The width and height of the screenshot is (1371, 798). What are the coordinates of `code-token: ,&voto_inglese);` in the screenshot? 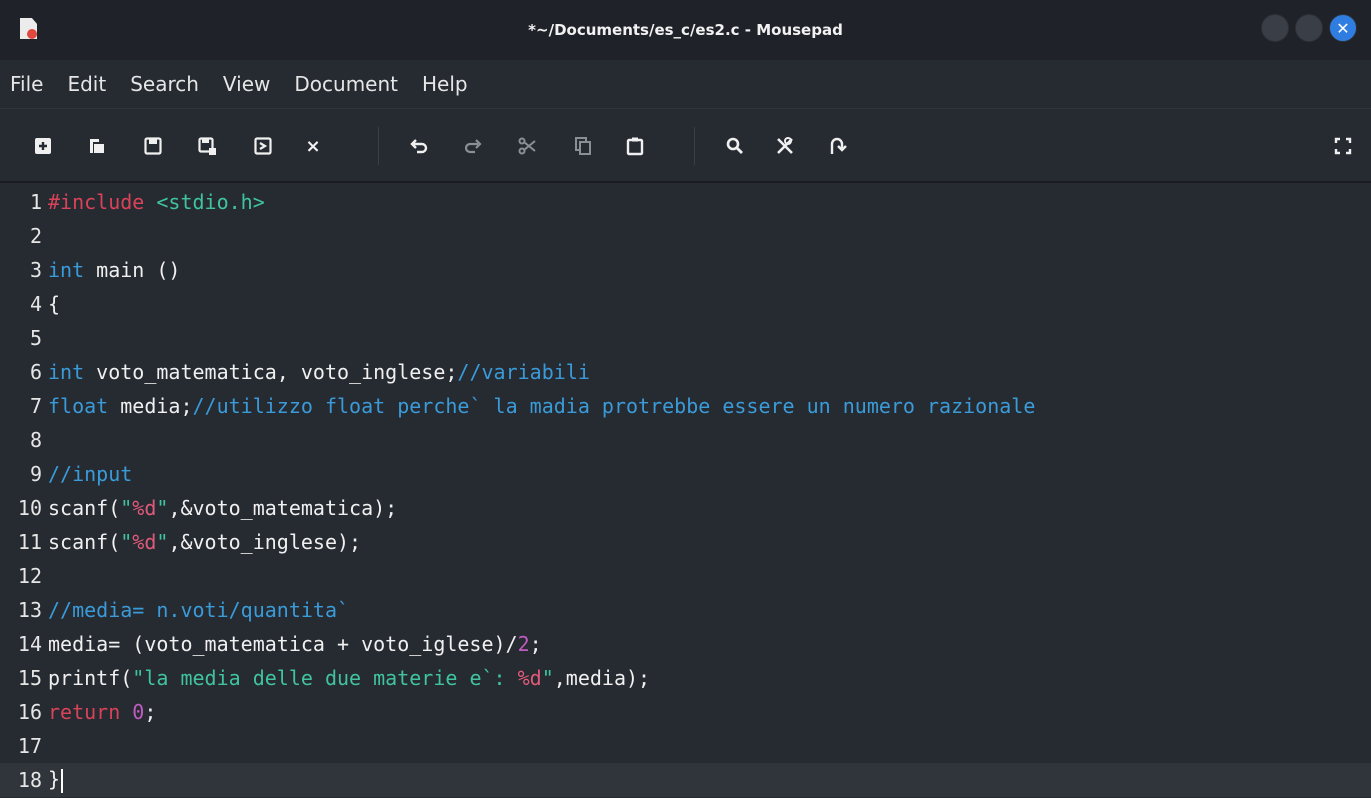 It's located at (265, 542).